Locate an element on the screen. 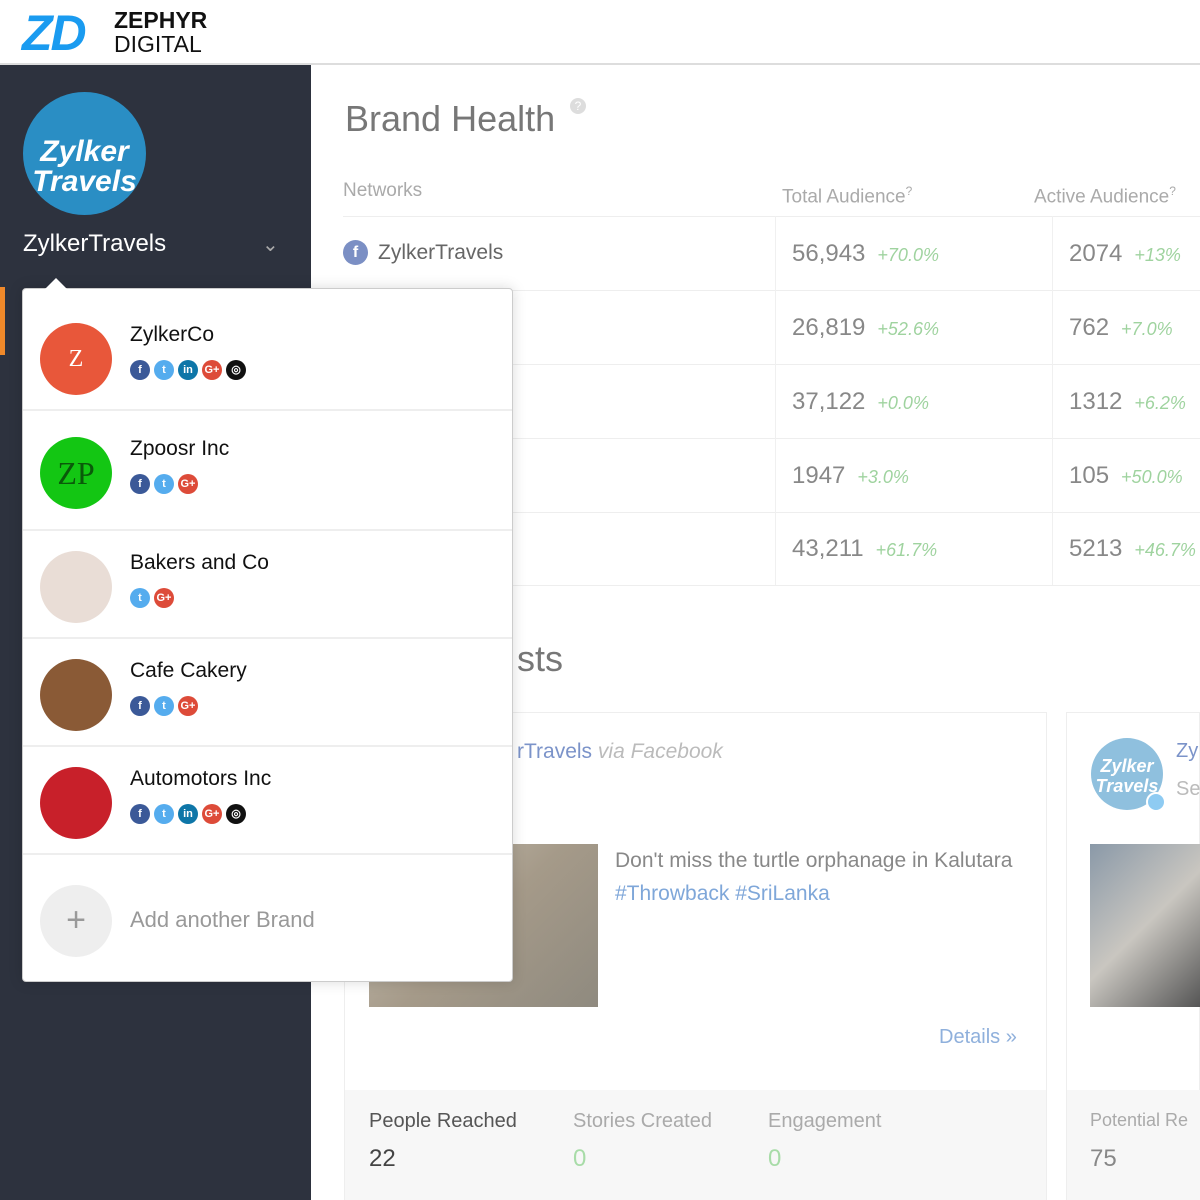 The image size is (1200, 1200). hashtags: #Throwback #SriLanka is located at coordinates (722, 893).